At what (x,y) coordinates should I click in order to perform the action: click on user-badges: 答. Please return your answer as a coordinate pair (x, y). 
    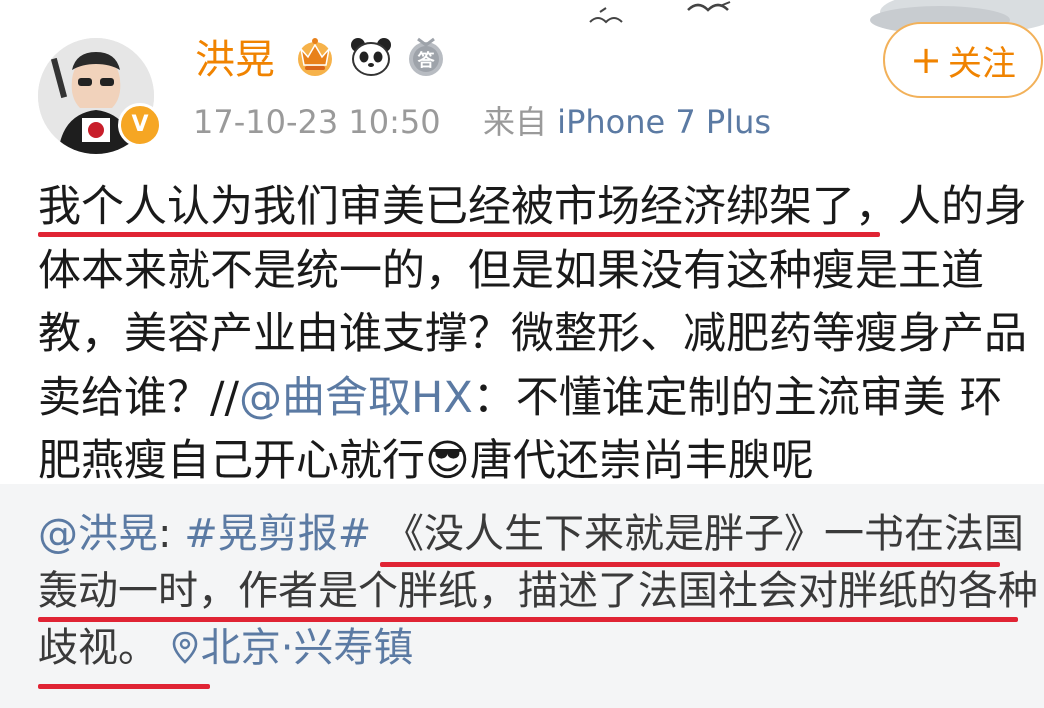
    Looking at the image, I should click on (370, 56).